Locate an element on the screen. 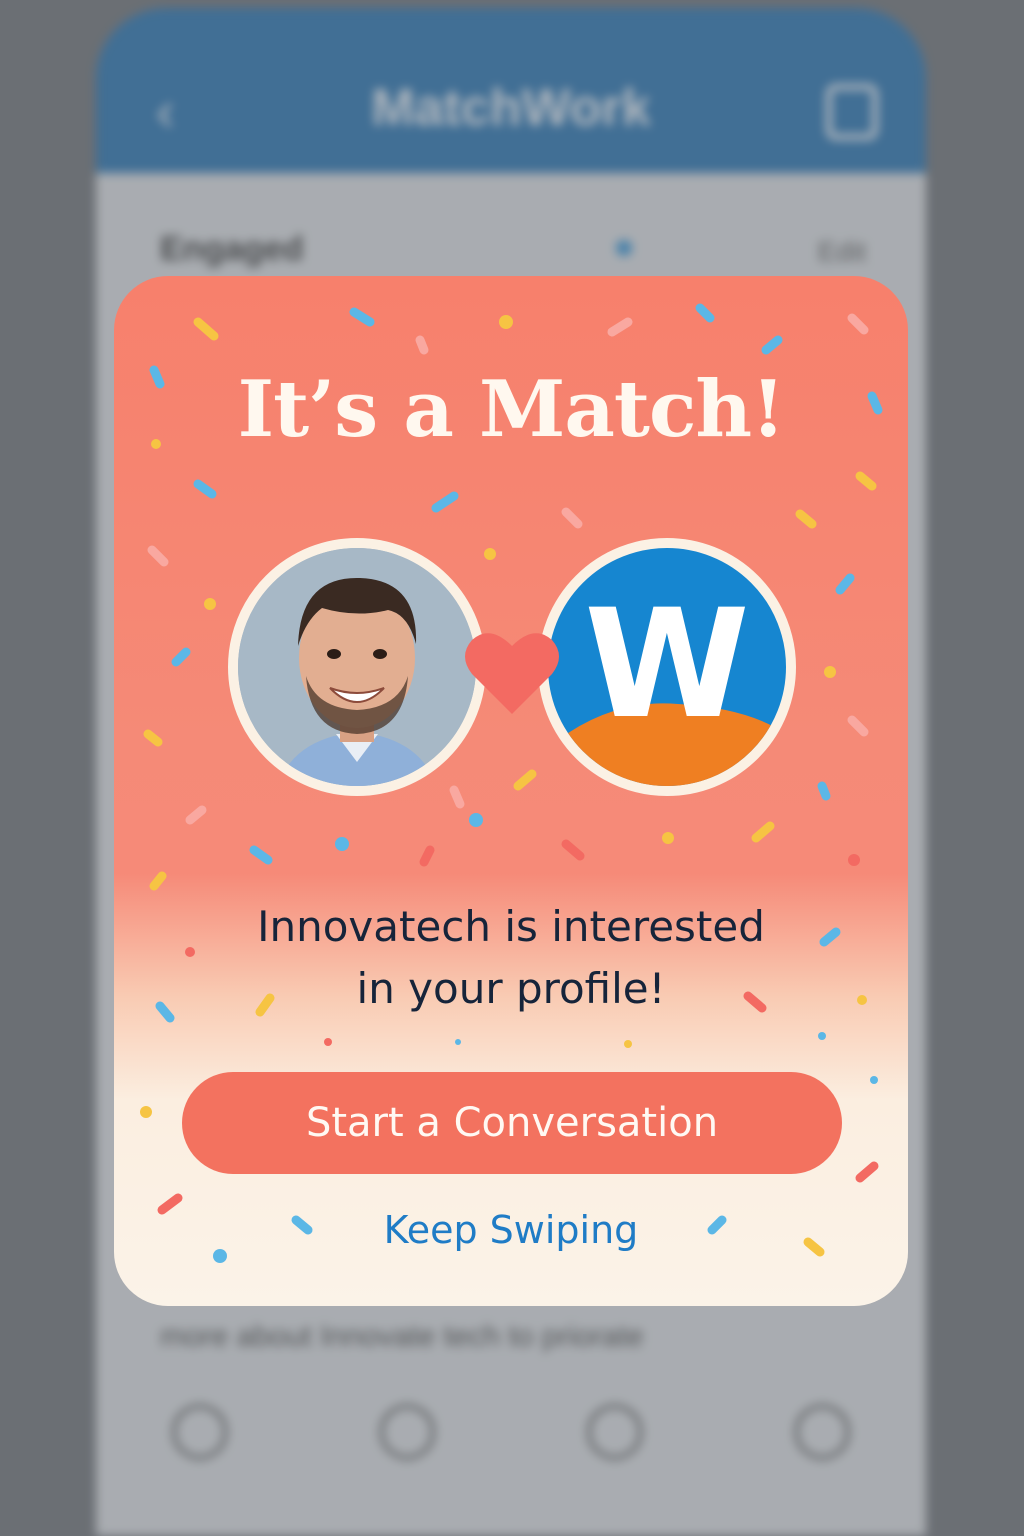 Image resolution: width=1024 pixels, height=1536 pixels. app-header: ‹ MatchWork is located at coordinates (511, 90).